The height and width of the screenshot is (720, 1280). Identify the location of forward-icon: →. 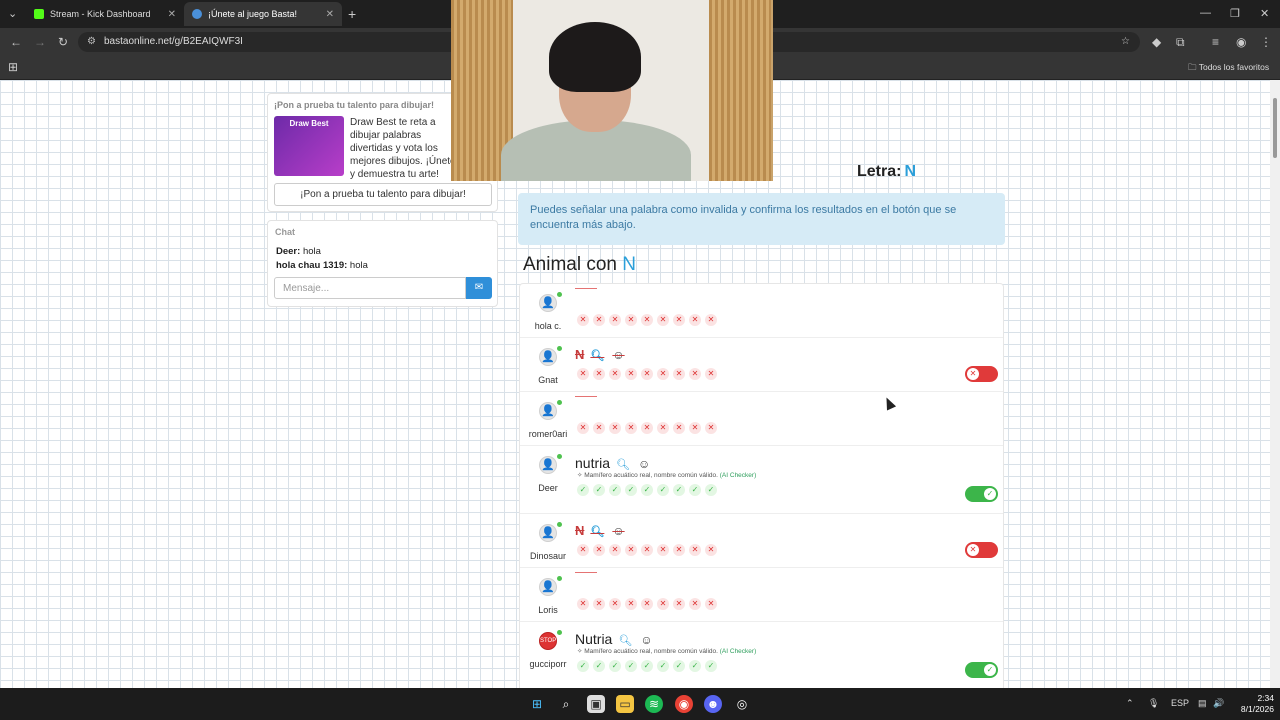
(40, 42).